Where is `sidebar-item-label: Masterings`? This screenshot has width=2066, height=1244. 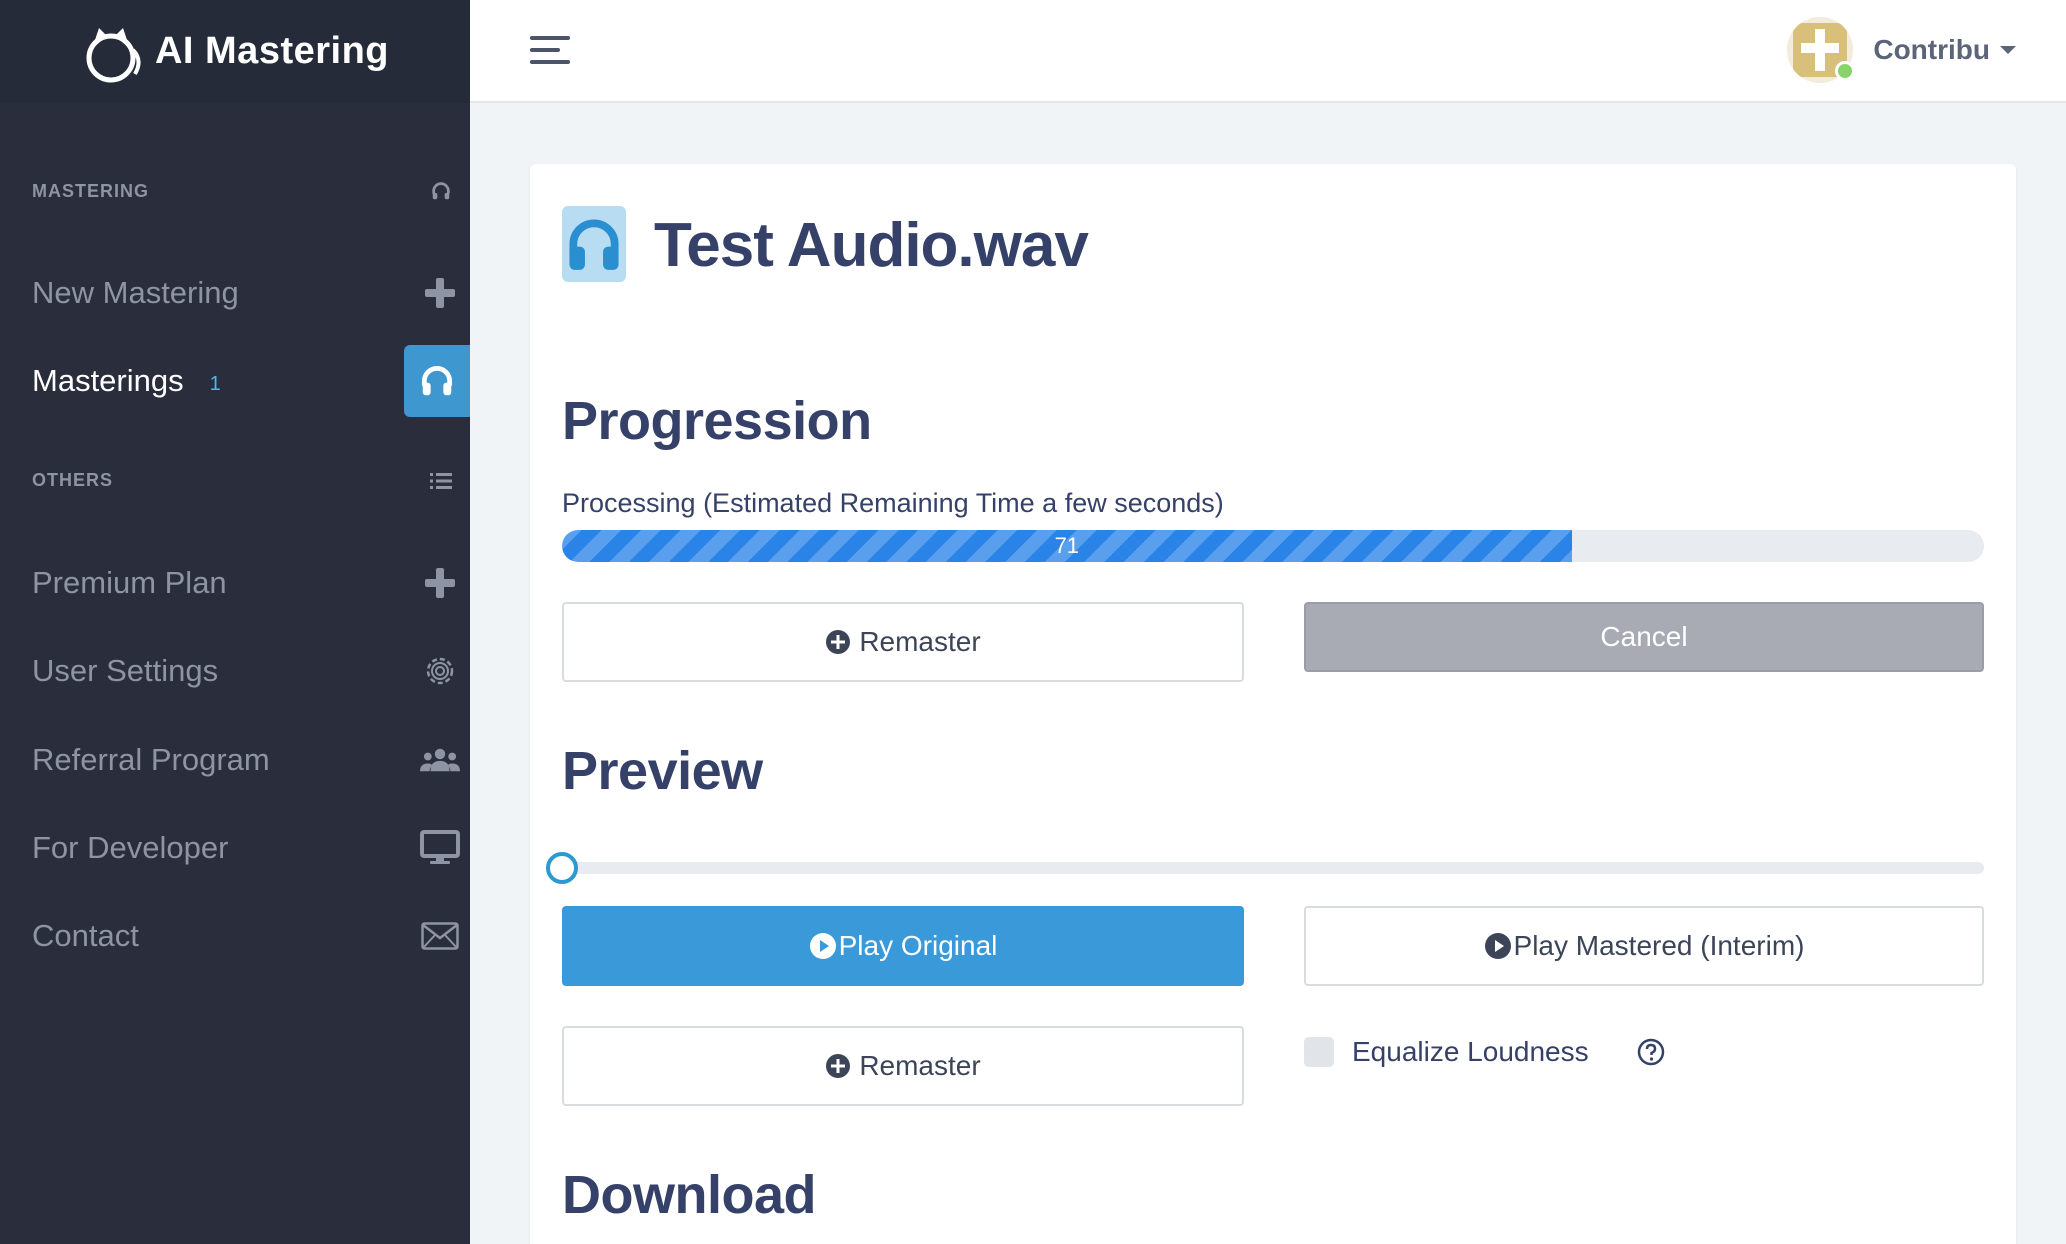 sidebar-item-label: Masterings is located at coordinates (108, 380).